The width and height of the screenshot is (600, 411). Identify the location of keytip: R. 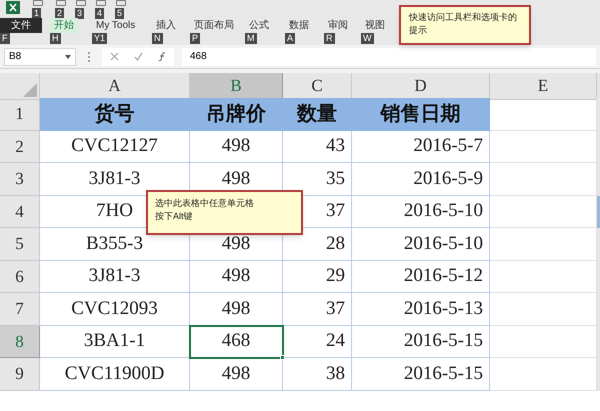
(329, 38).